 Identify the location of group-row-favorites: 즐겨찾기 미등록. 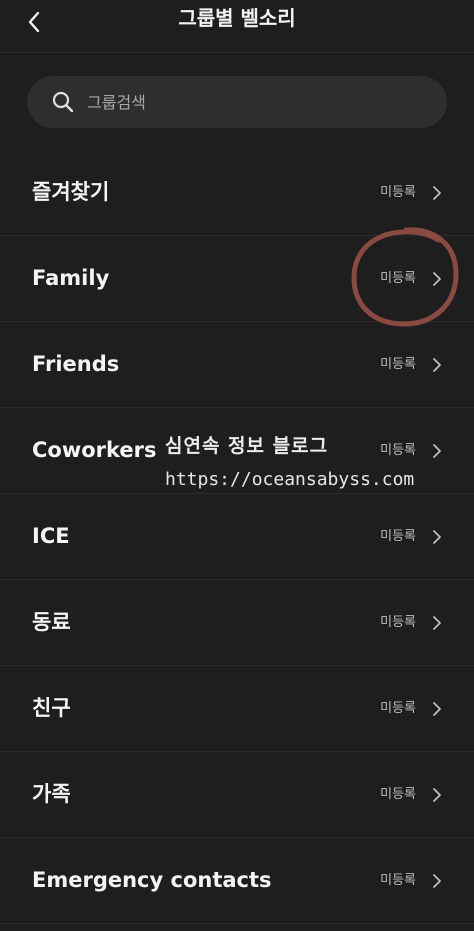
(237, 193).